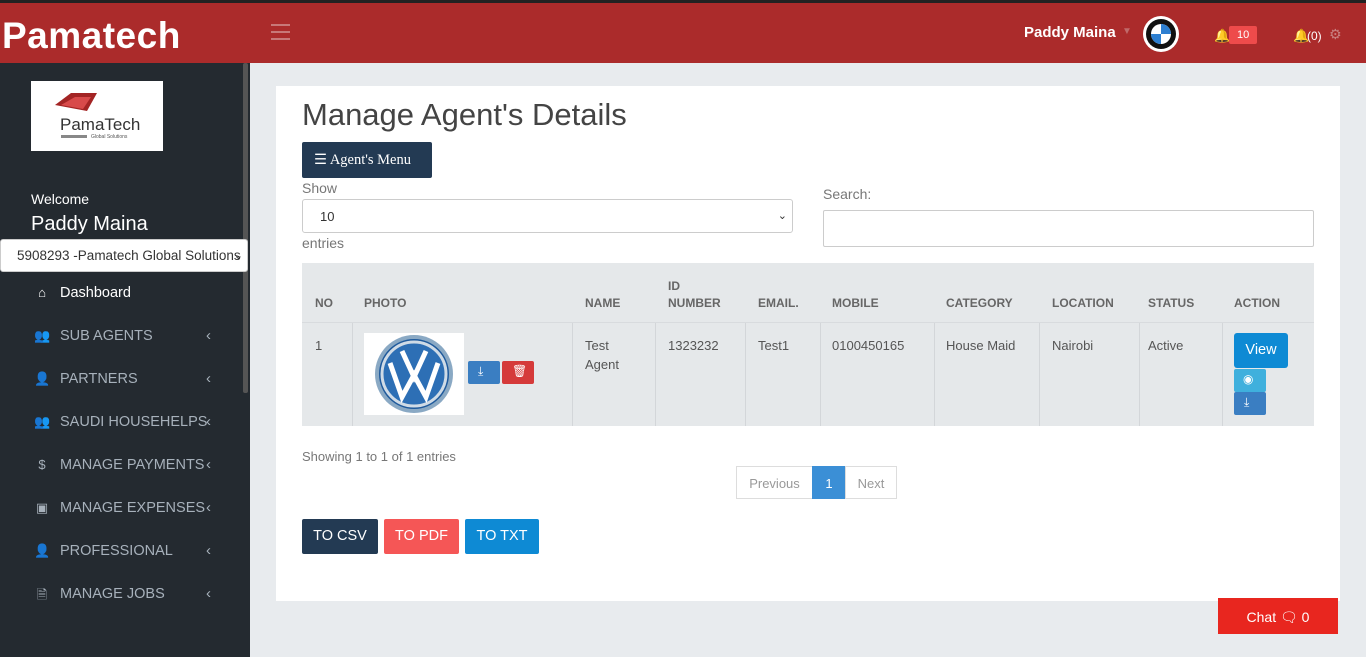  What do you see at coordinates (1070, 32) in the screenshot?
I see `user-menu-name: Paddy Maina` at bounding box center [1070, 32].